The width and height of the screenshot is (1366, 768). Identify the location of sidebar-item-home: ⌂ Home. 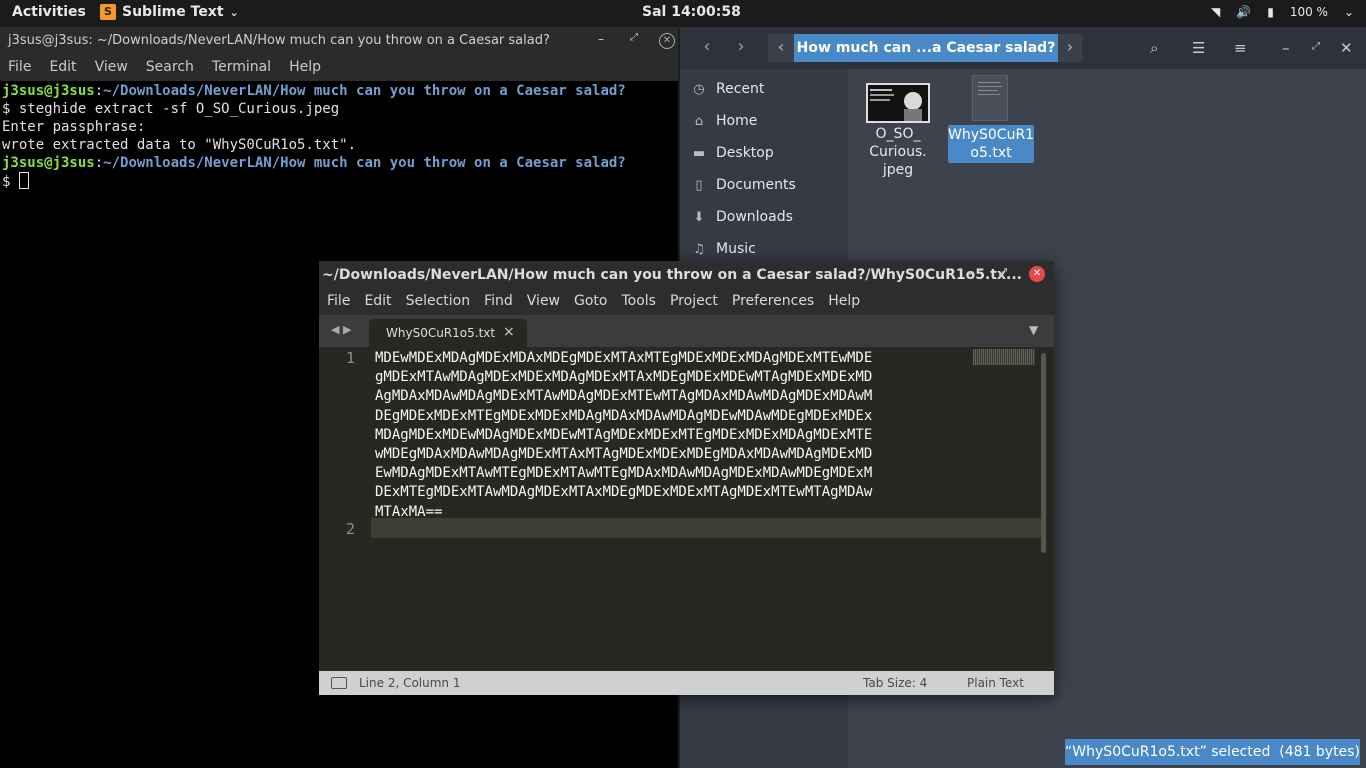
(724, 121).